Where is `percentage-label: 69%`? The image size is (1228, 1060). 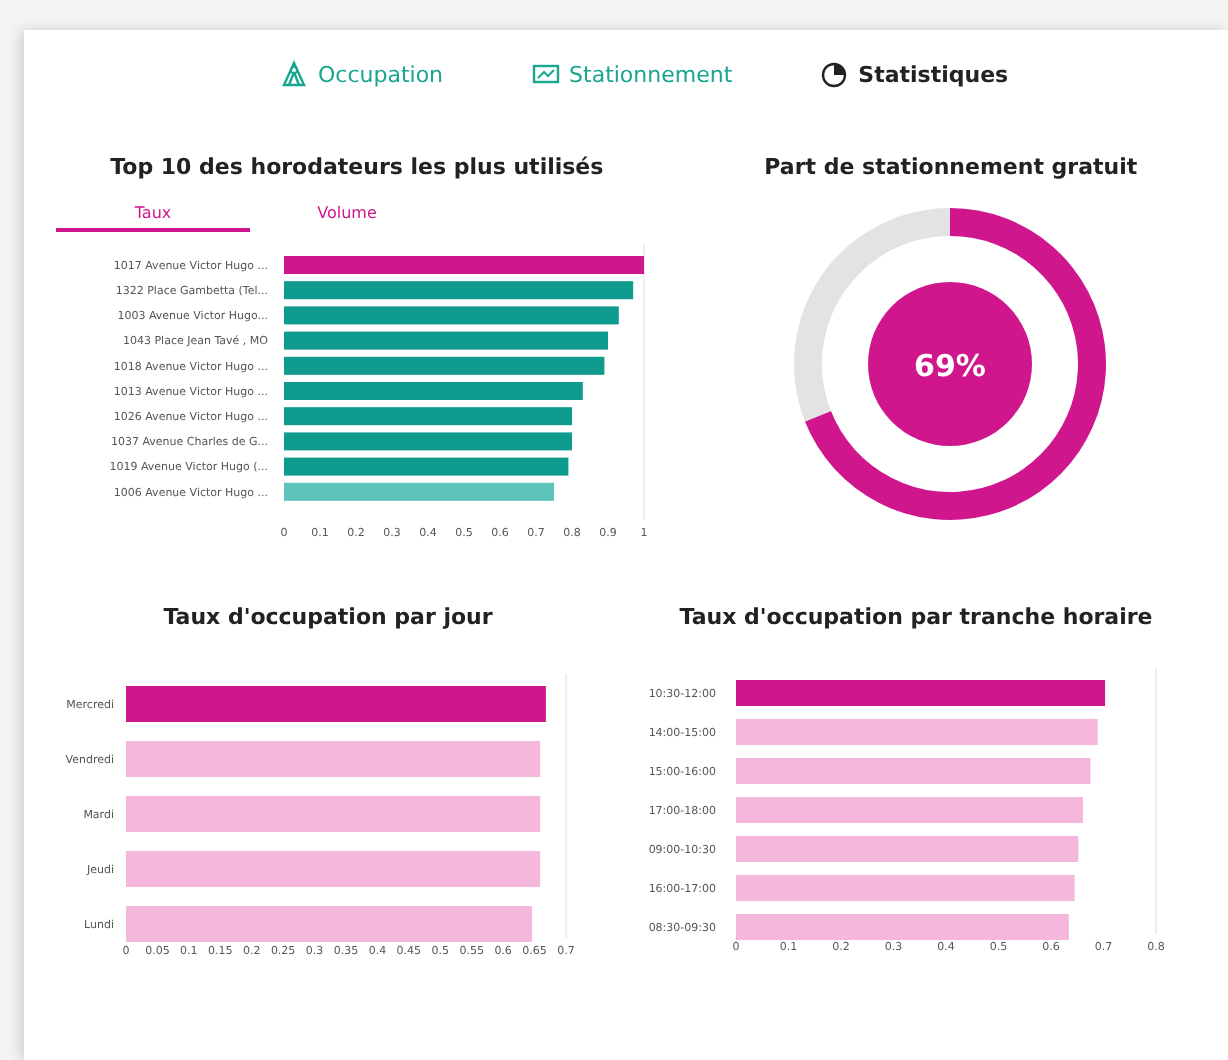 percentage-label: 69% is located at coordinates (950, 366).